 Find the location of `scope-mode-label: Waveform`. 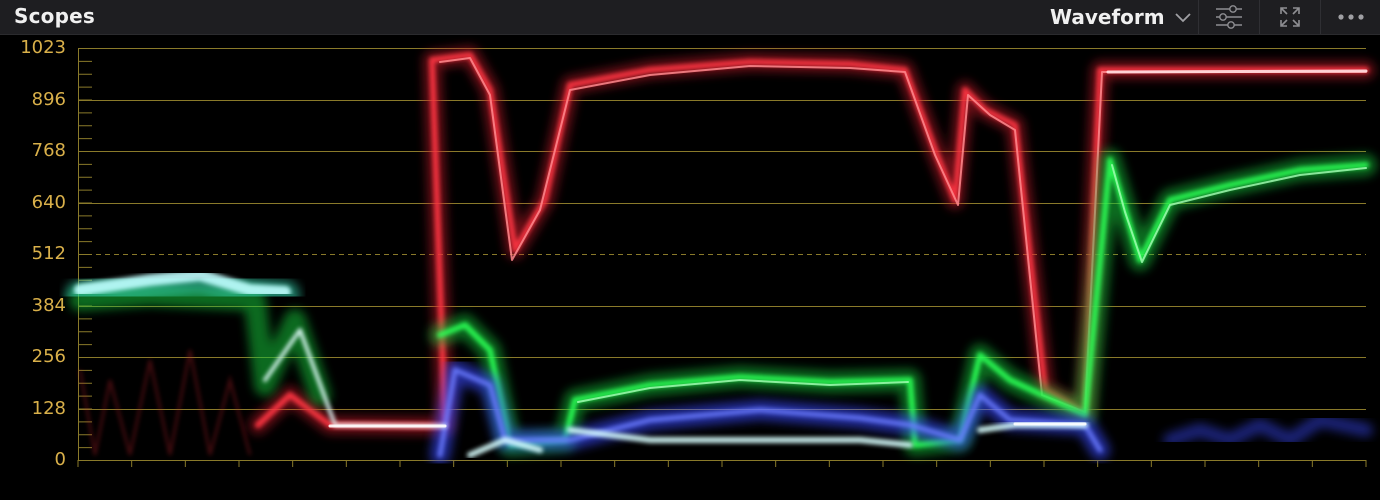

scope-mode-label: Waveform is located at coordinates (1107, 17).